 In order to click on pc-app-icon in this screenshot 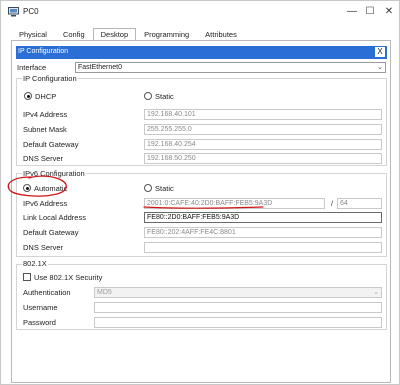, I will do `click(13, 12)`.